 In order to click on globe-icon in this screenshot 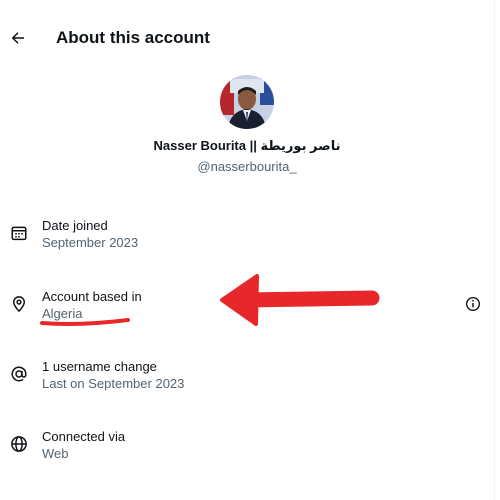, I will do `click(19, 444)`.